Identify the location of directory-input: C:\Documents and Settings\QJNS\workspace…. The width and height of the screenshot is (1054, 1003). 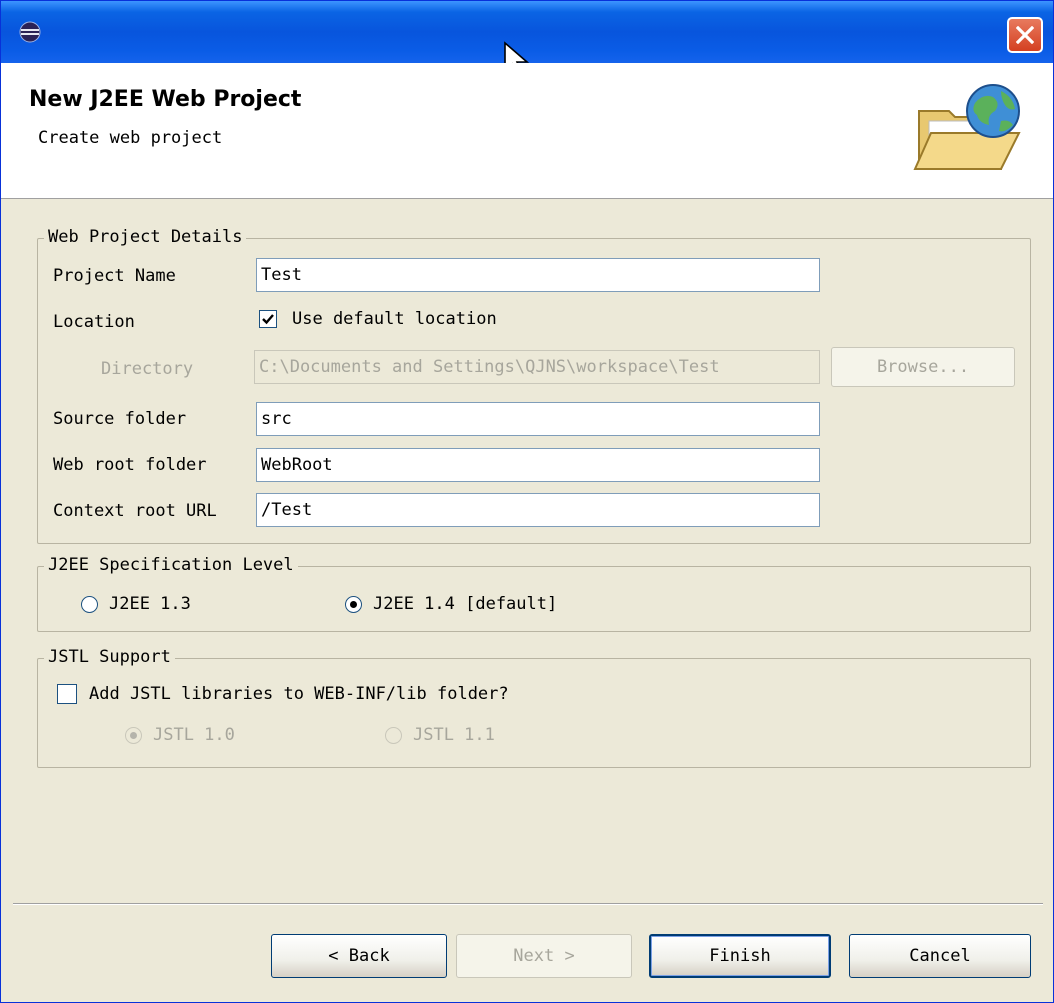
(537, 367).